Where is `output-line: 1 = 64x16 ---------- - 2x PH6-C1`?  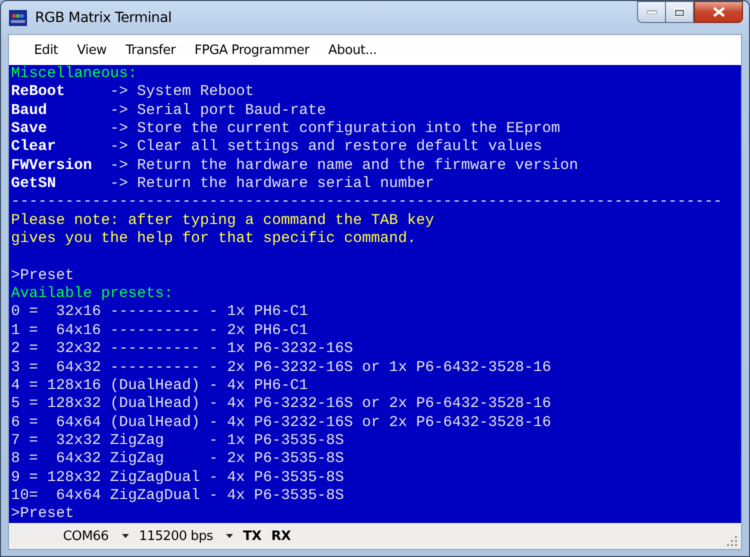
output-line: 1 = 64x16 ---------- - 2x PH6-C1 is located at coordinates (159, 330).